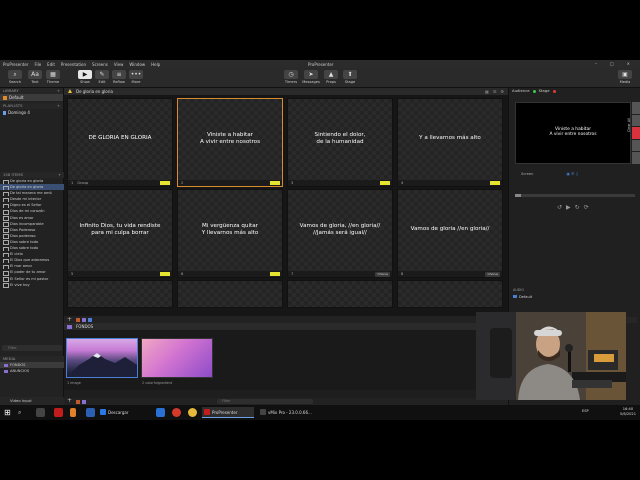  What do you see at coordinates (137, 64) in the screenshot?
I see `menu-window: Window` at bounding box center [137, 64].